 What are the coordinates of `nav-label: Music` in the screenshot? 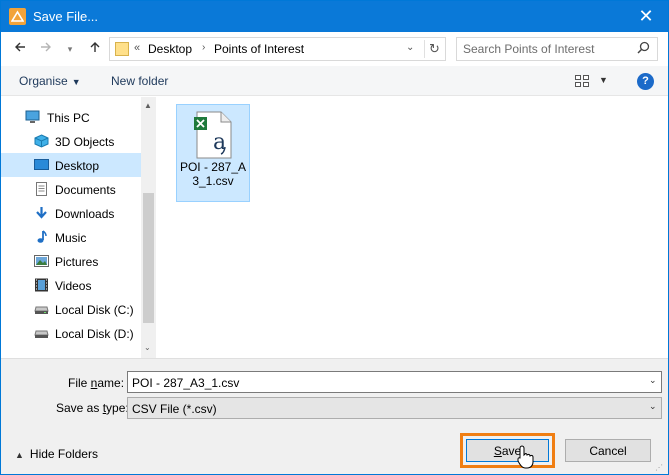 It's located at (71, 238).